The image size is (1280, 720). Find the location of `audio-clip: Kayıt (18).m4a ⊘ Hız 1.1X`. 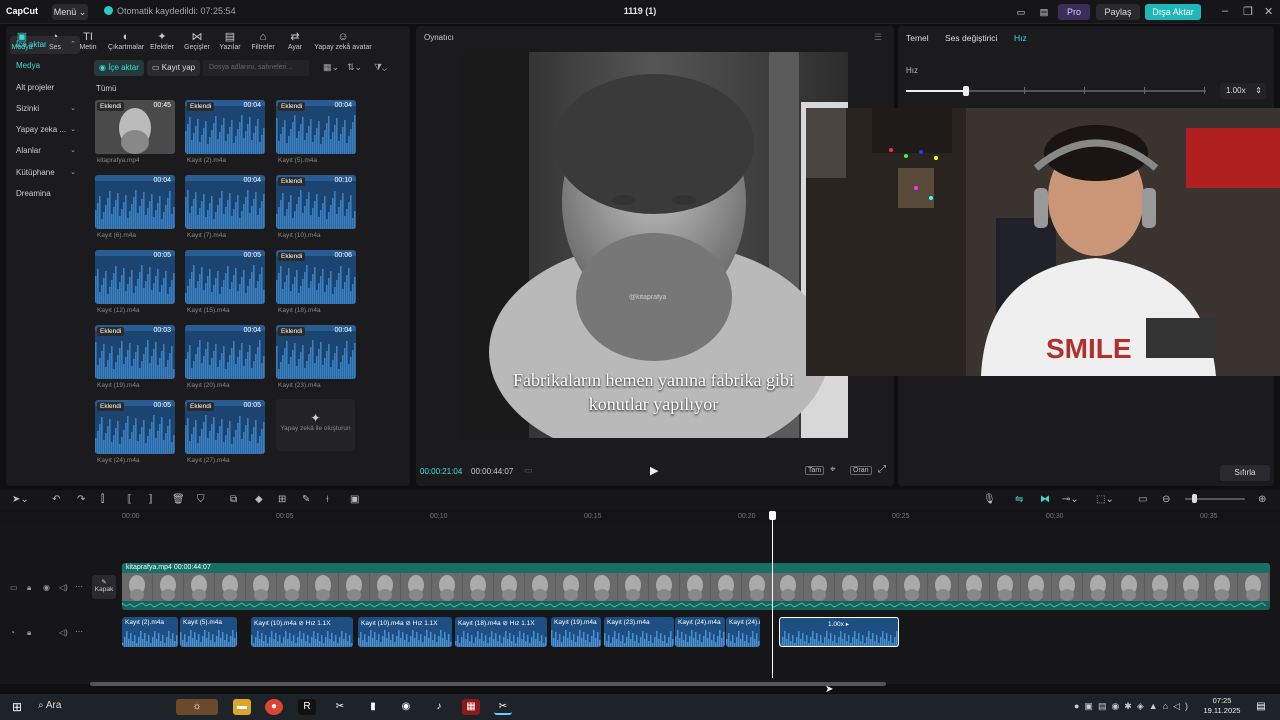

audio-clip: Kayıt (18).m4a ⊘ Hız 1.1X is located at coordinates (501, 632).